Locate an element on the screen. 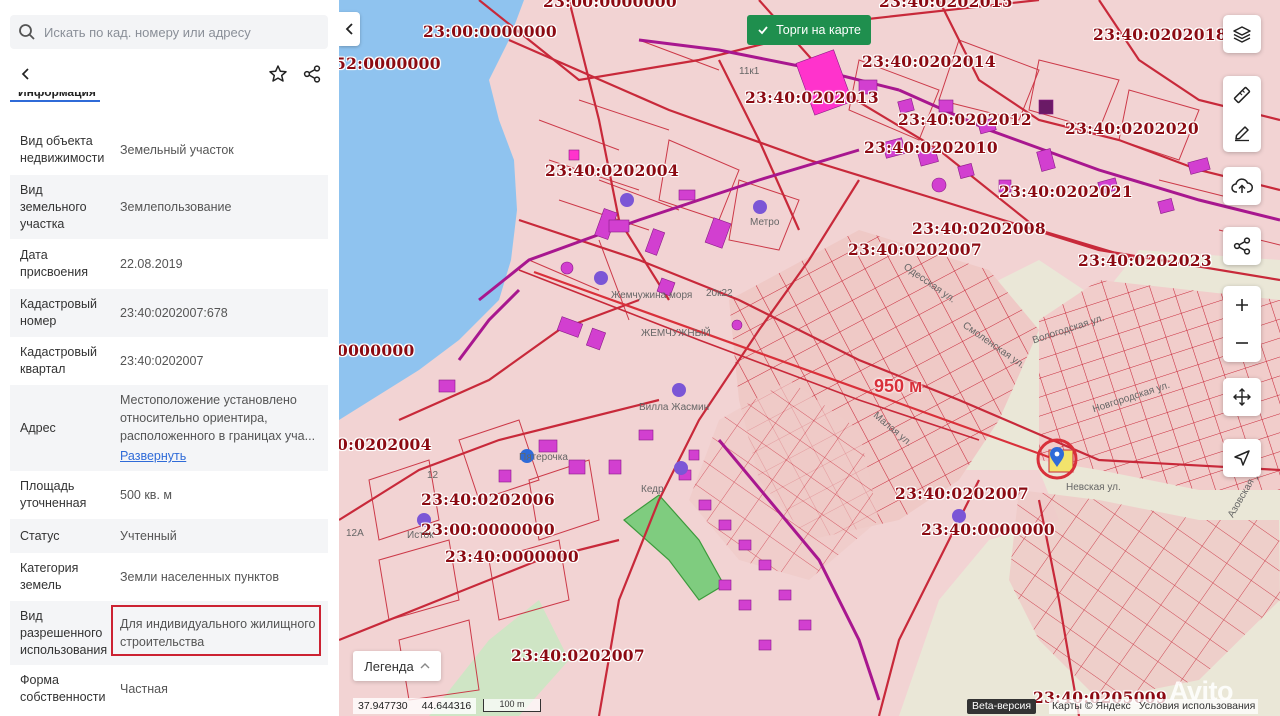  search-box: Искать по кад. номеру или адресу is located at coordinates (169, 32).